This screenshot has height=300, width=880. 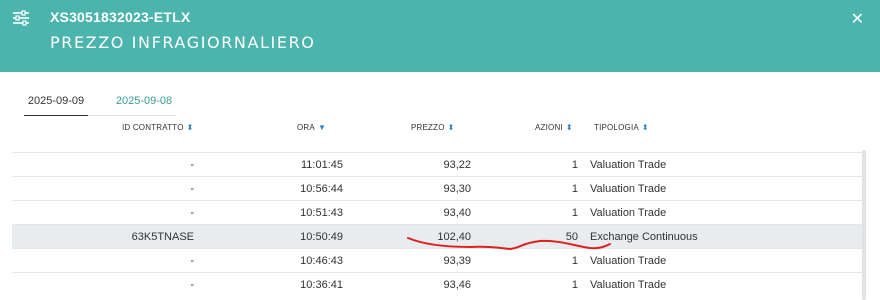 I want to click on instrument-code: XS3051832023-ETLX, so click(x=120, y=17).